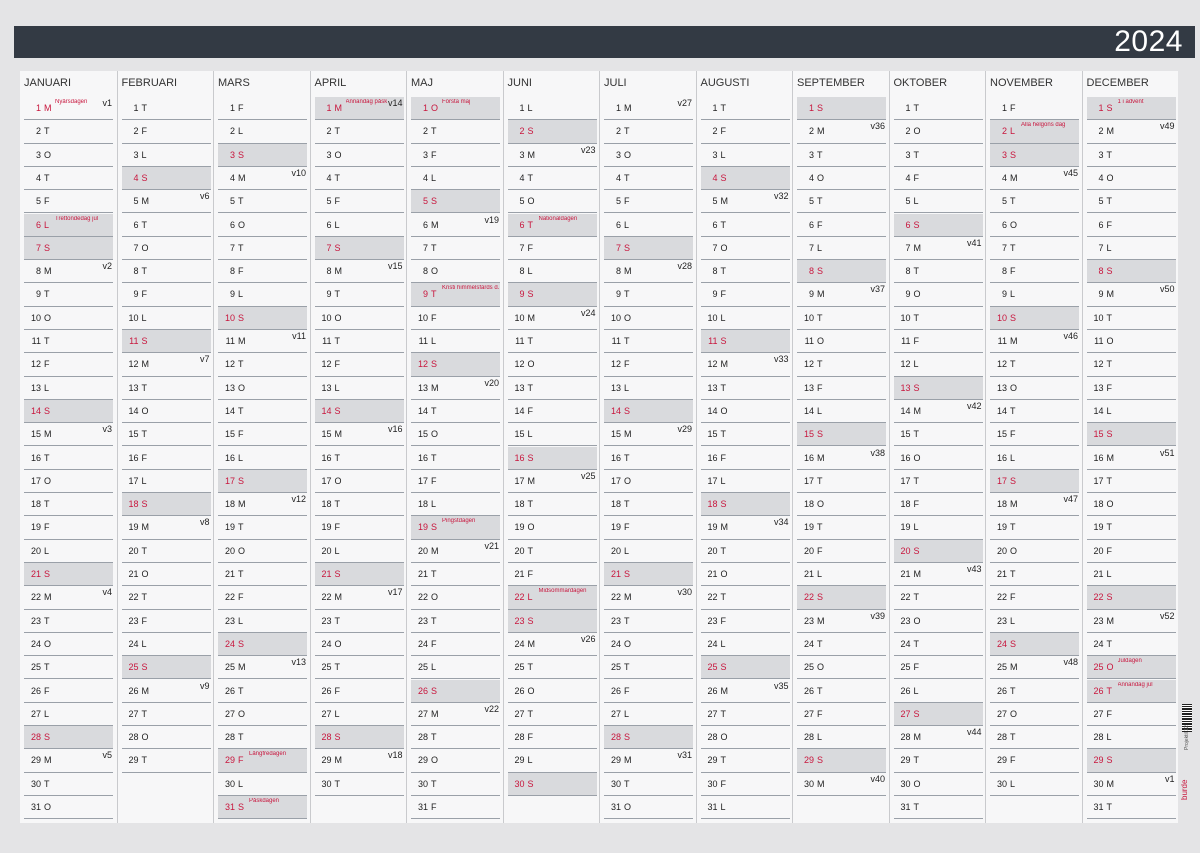  Describe the element at coordinates (1131, 109) in the screenshot. I see `day-row: 1S 1 i advent` at that location.